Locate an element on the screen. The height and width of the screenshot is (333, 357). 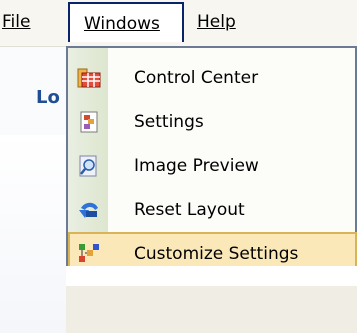
menu-item-control-center: Control Center is located at coordinates (212, 78).